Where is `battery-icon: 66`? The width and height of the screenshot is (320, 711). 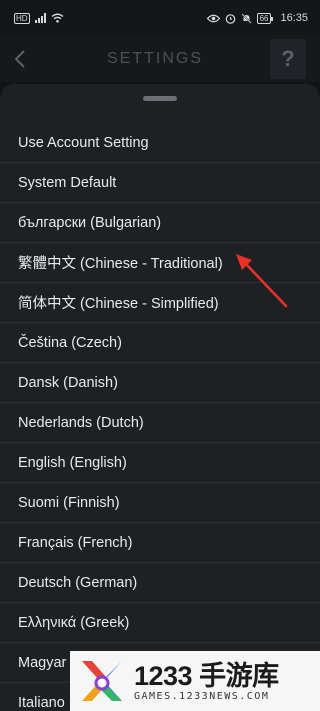 battery-icon: 66 is located at coordinates (265, 18).